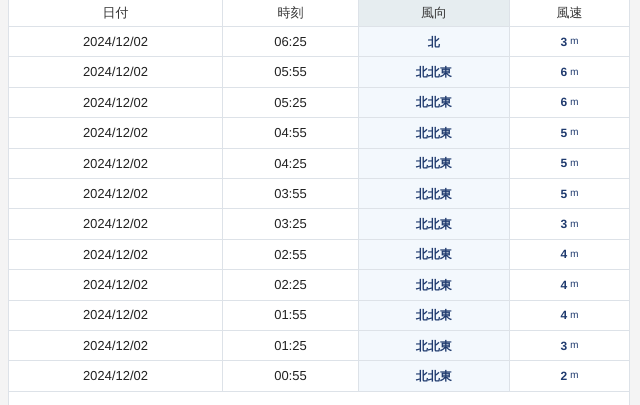 The image size is (640, 405). Describe the element at coordinates (434, 13) in the screenshot. I see `column-header: 風向` at that location.